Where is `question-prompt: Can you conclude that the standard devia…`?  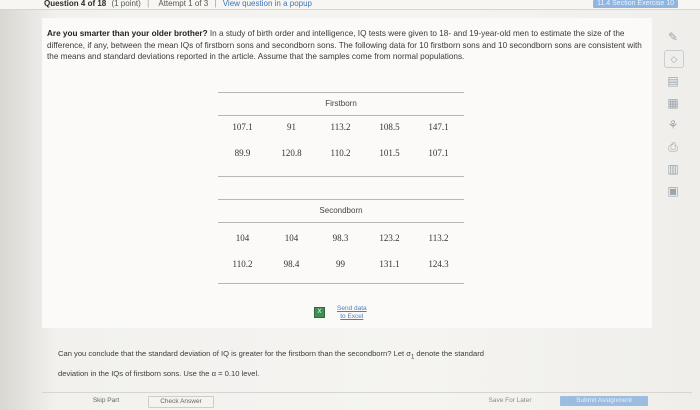 question-prompt: Can you conclude that the standard devia… is located at coordinates (353, 363).